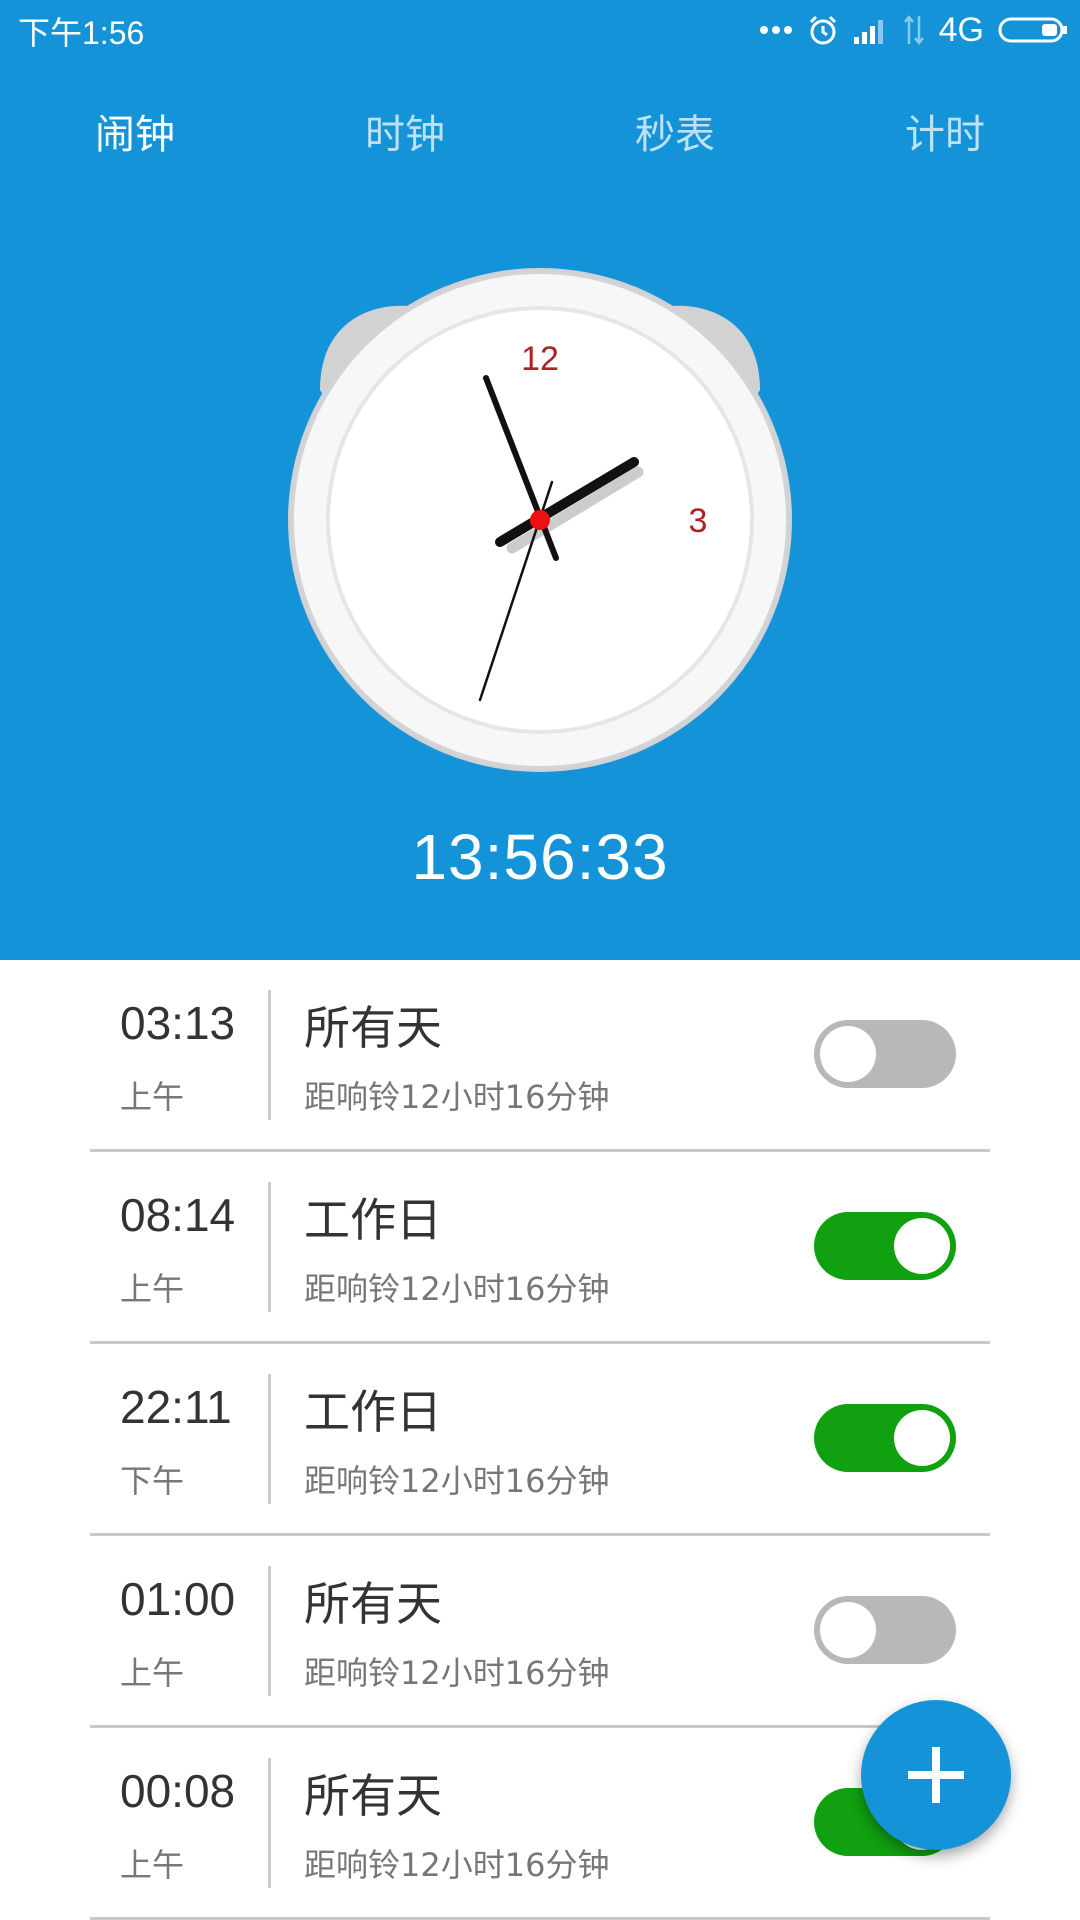  I want to click on alarm-icon, so click(823, 30).